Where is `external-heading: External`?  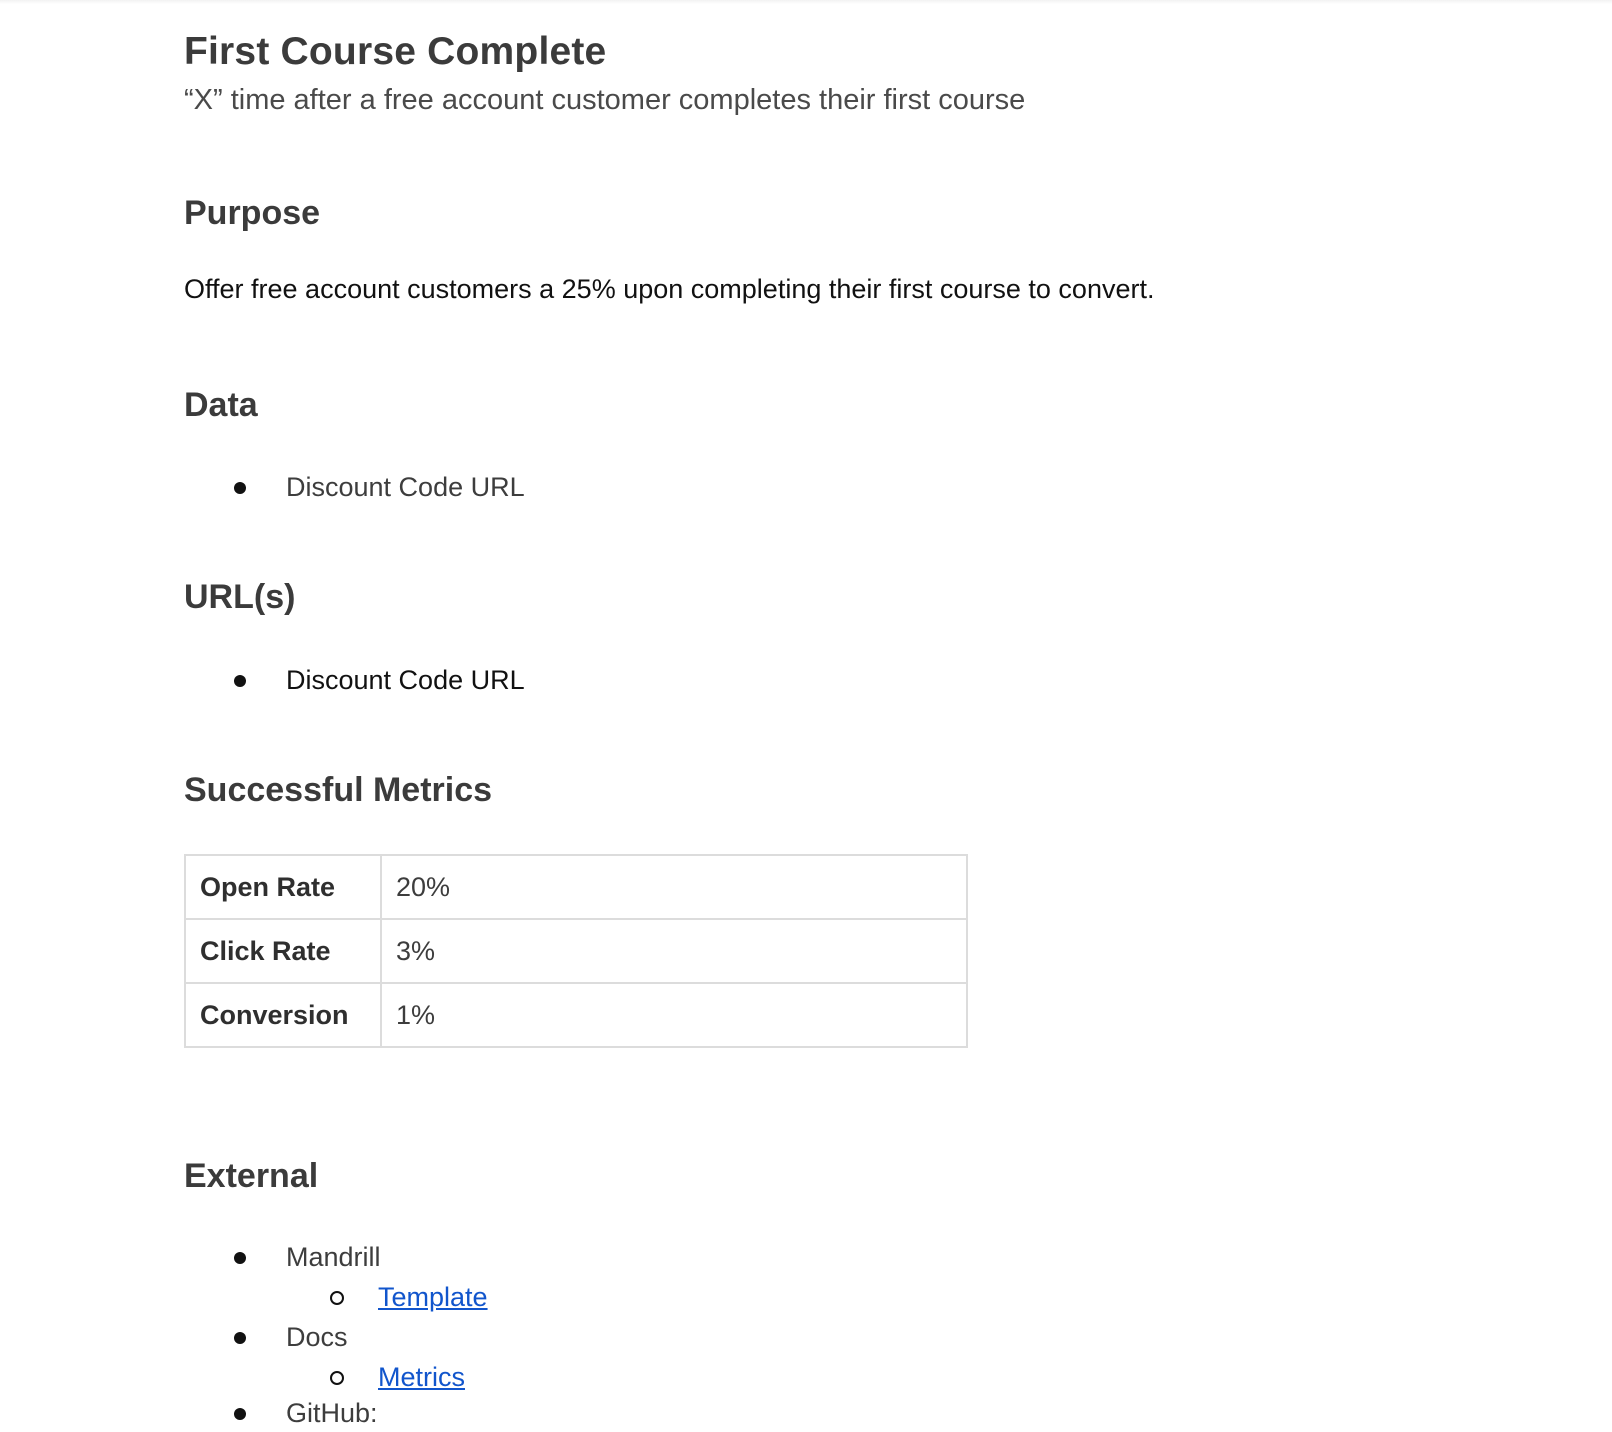 external-heading: External is located at coordinates (251, 1176).